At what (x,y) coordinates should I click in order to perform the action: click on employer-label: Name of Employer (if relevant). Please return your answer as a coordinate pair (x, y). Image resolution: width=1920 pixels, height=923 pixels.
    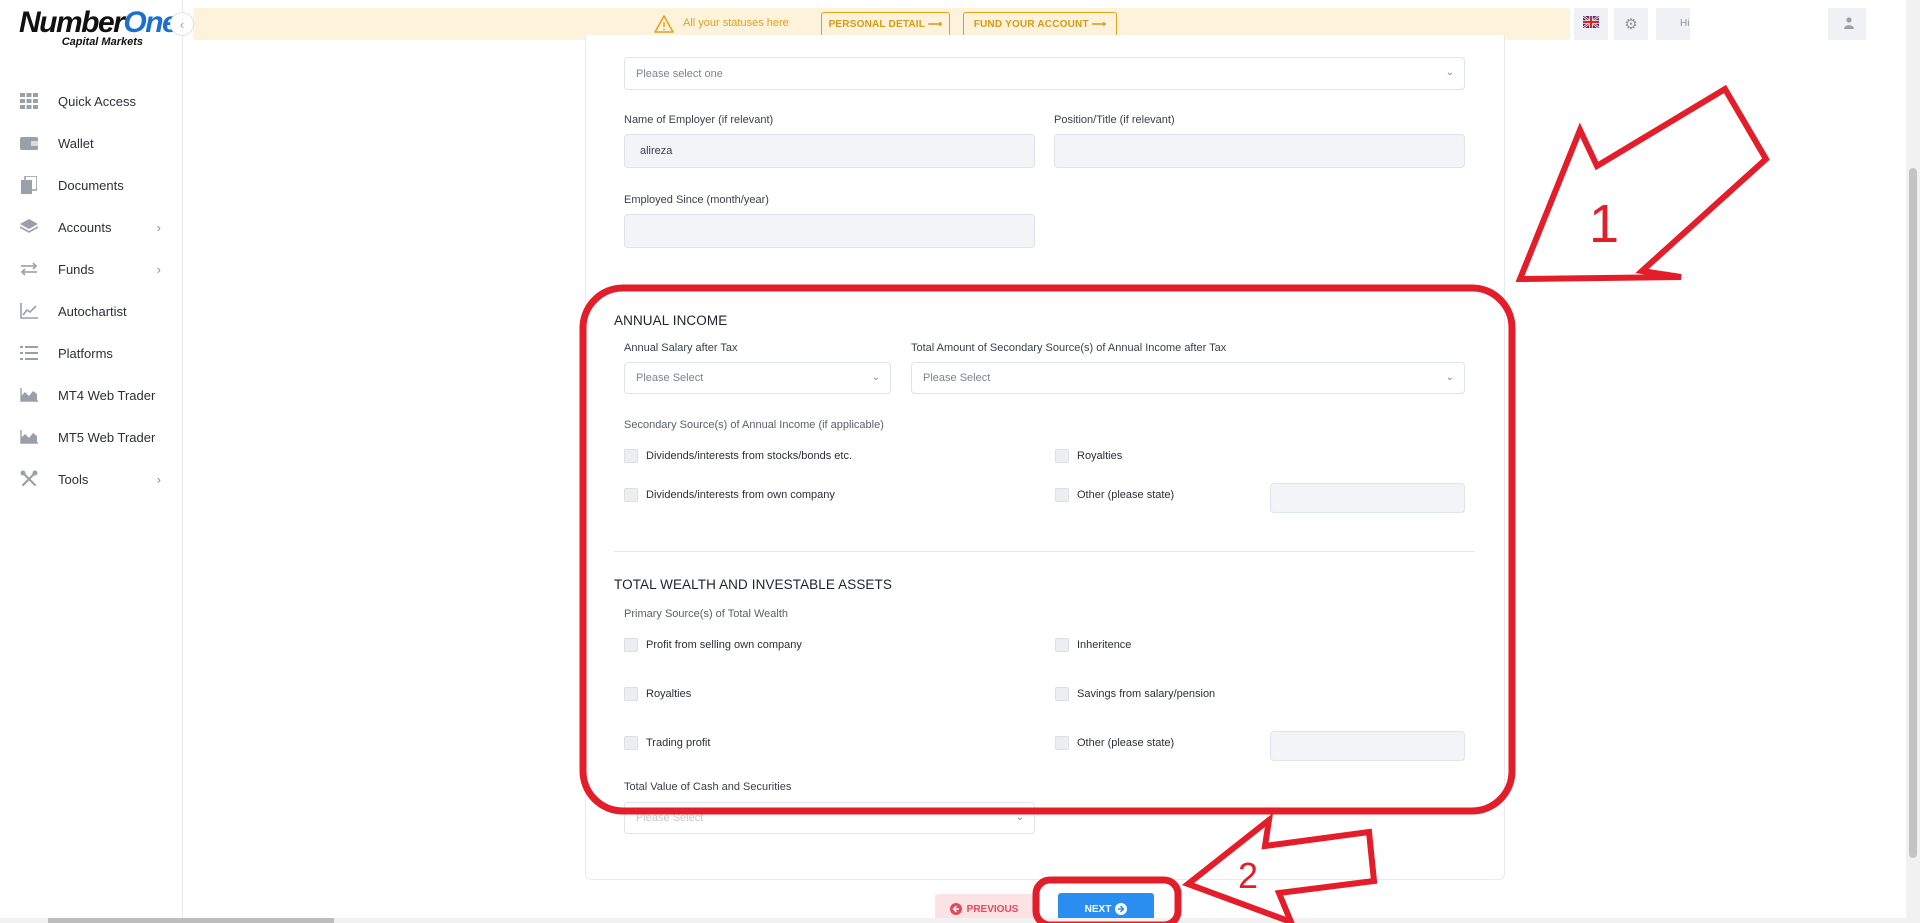
    Looking at the image, I should click on (699, 120).